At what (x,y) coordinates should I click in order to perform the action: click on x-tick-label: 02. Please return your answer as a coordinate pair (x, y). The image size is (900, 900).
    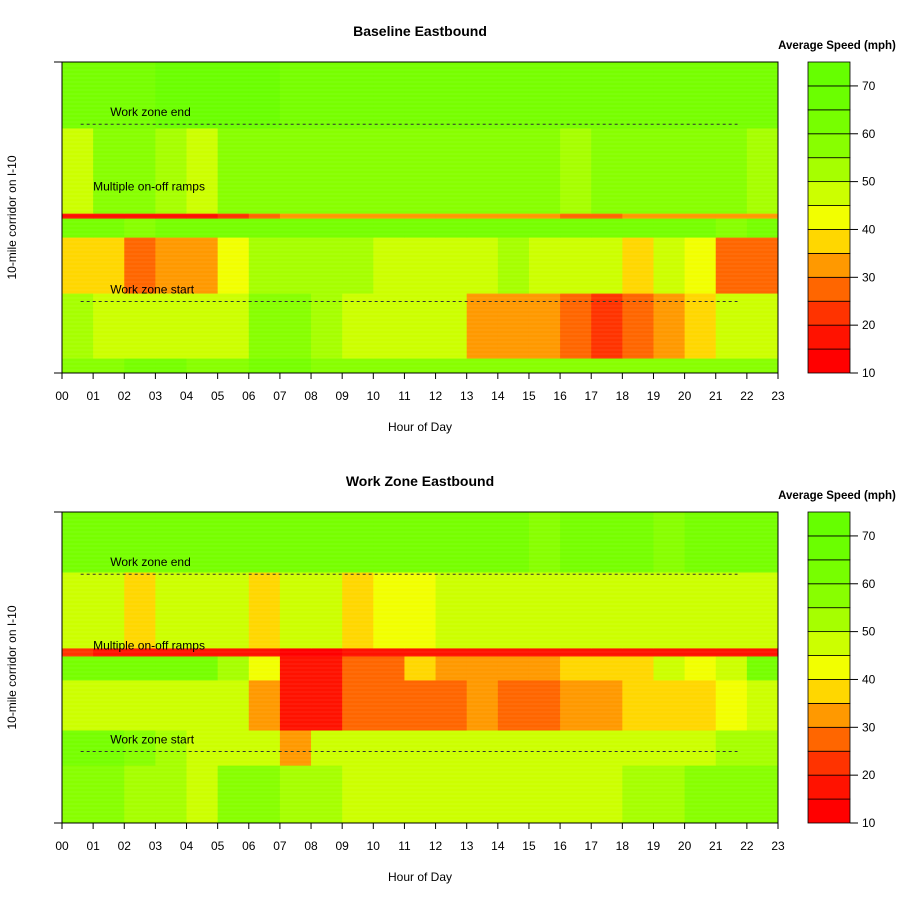
    Looking at the image, I should click on (125, 846).